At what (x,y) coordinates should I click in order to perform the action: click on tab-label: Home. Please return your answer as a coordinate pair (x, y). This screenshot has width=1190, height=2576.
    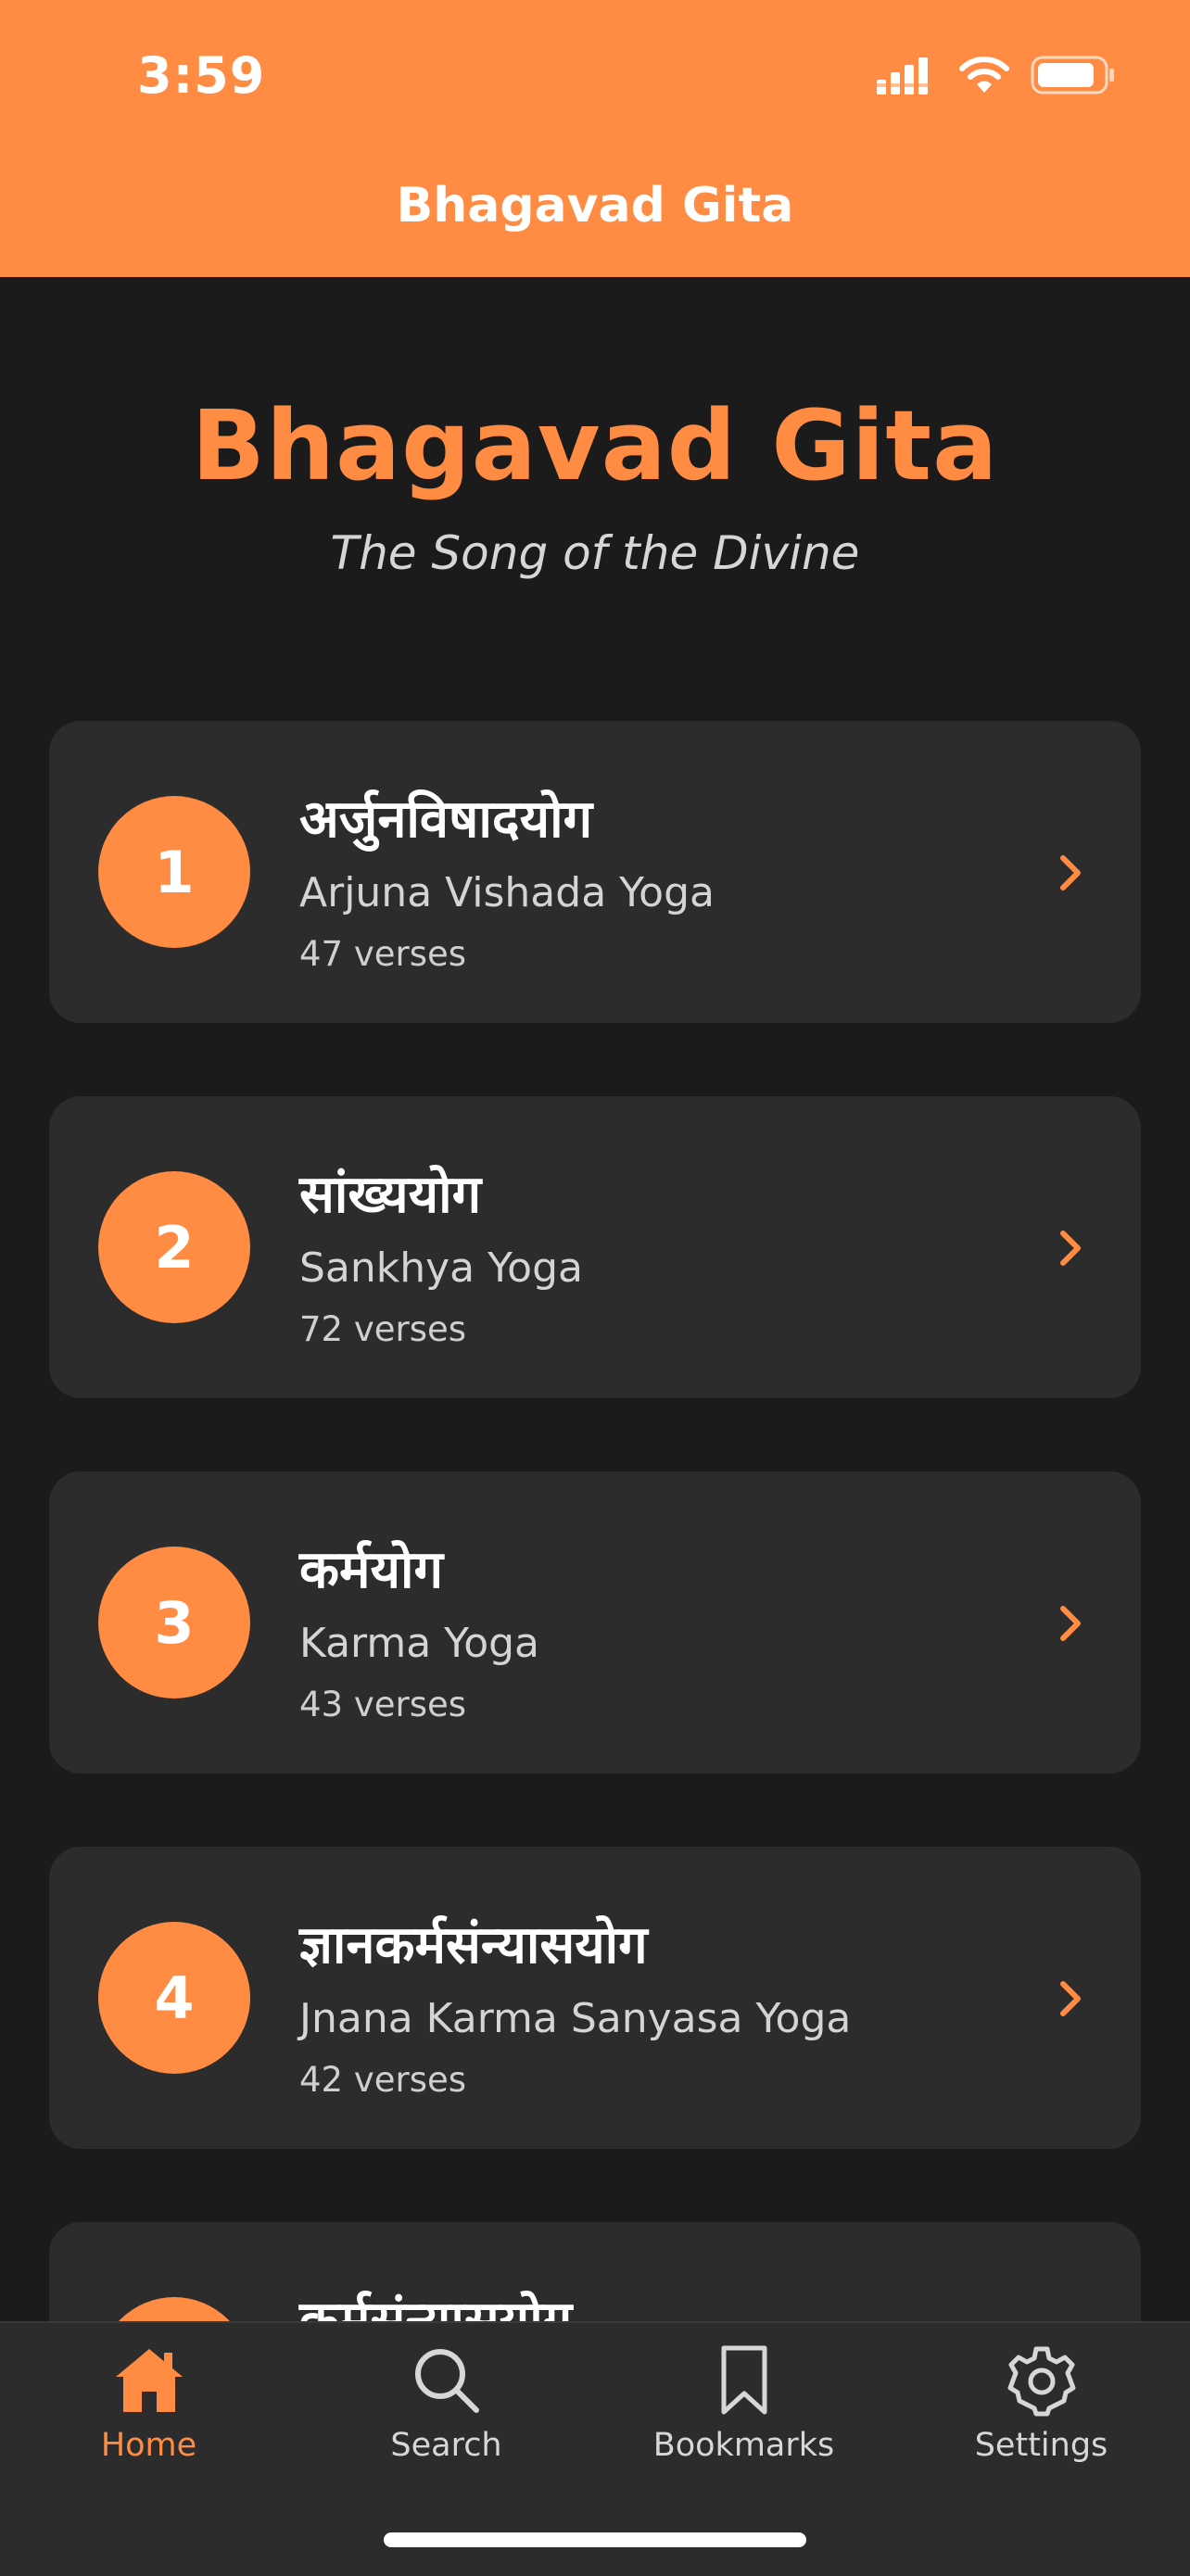
    Looking at the image, I should click on (148, 2446).